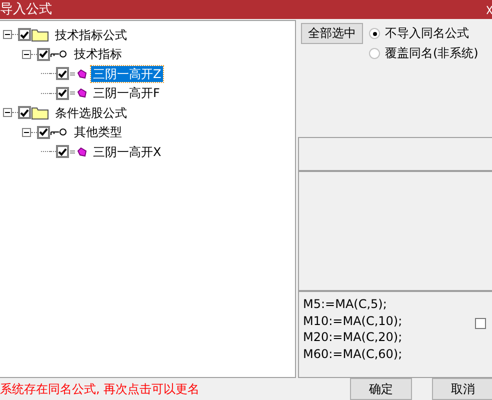 Image resolution: width=492 pixels, height=400 pixels. I want to click on close-icon, so click(489, 9).